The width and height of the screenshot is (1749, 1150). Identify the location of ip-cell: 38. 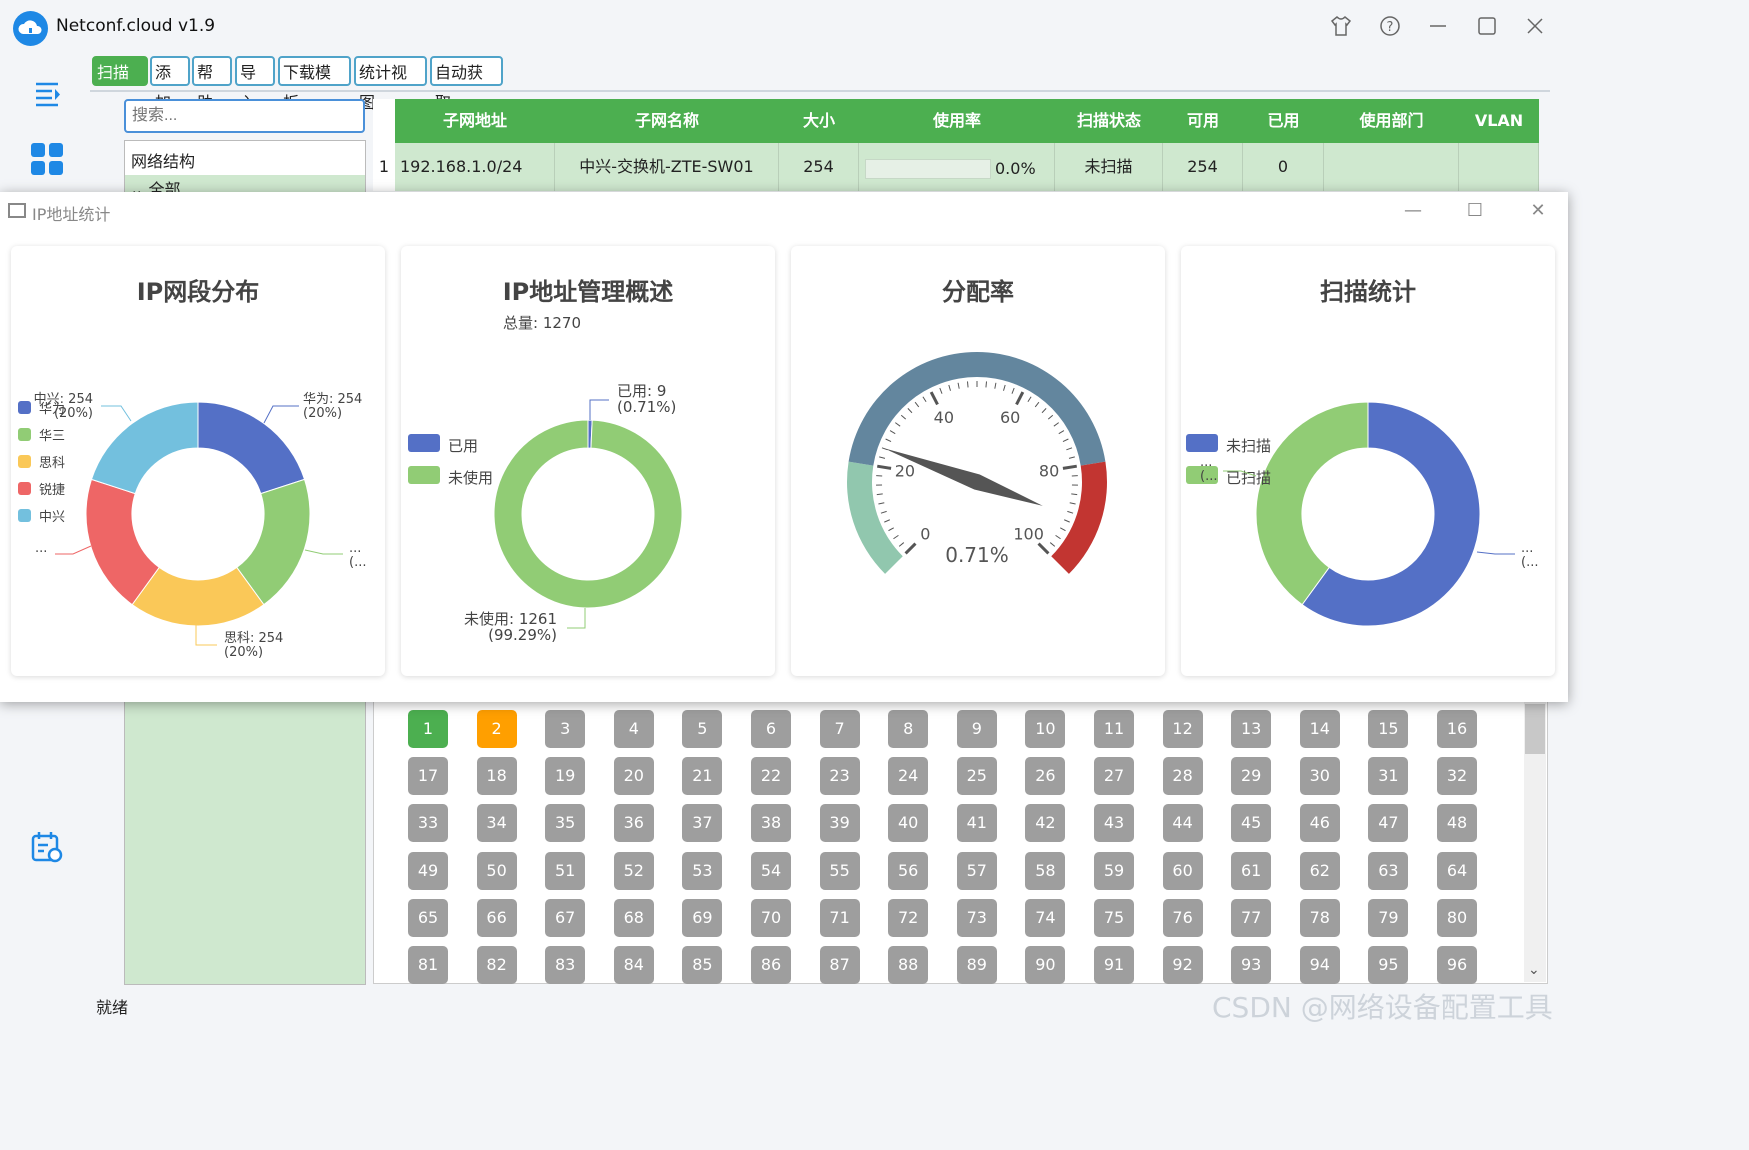
(771, 823).